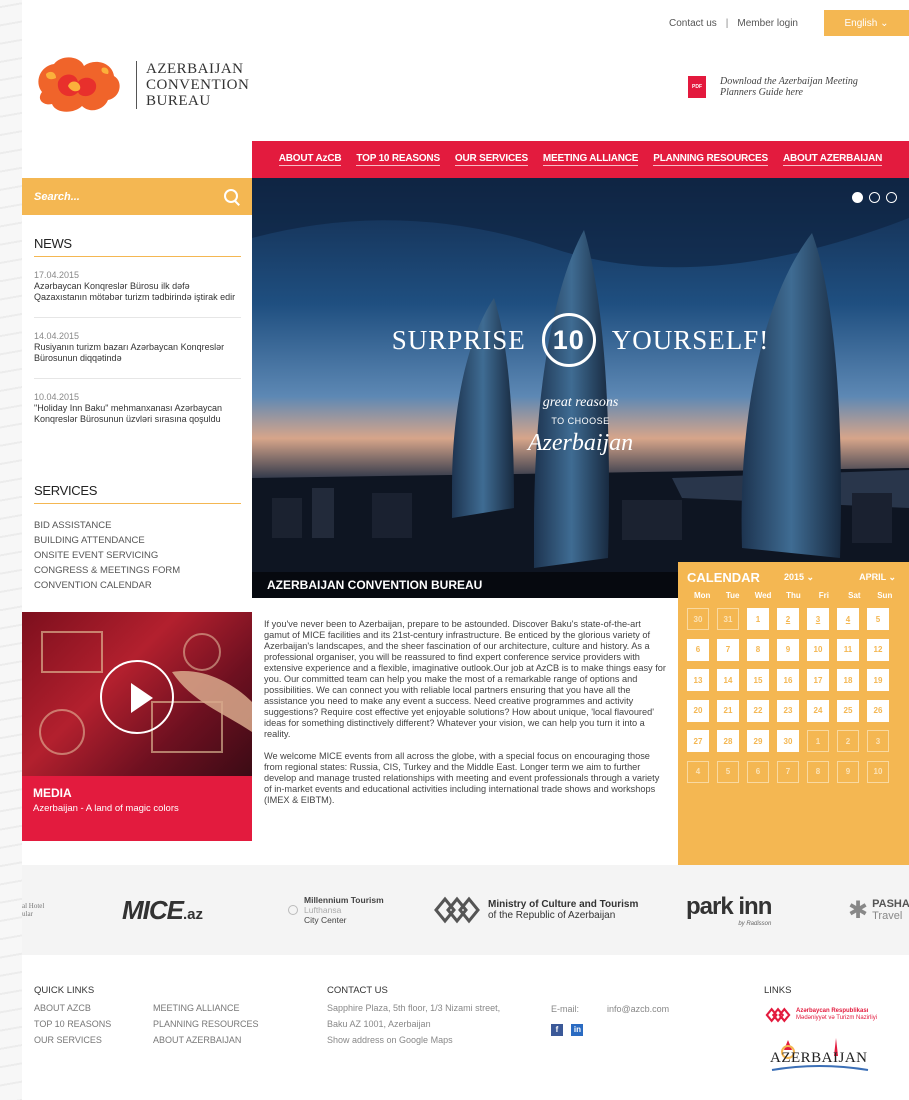 This screenshot has width=909, height=1100. Describe the element at coordinates (728, 710) in the screenshot. I see `calendar-day: 21` at that location.